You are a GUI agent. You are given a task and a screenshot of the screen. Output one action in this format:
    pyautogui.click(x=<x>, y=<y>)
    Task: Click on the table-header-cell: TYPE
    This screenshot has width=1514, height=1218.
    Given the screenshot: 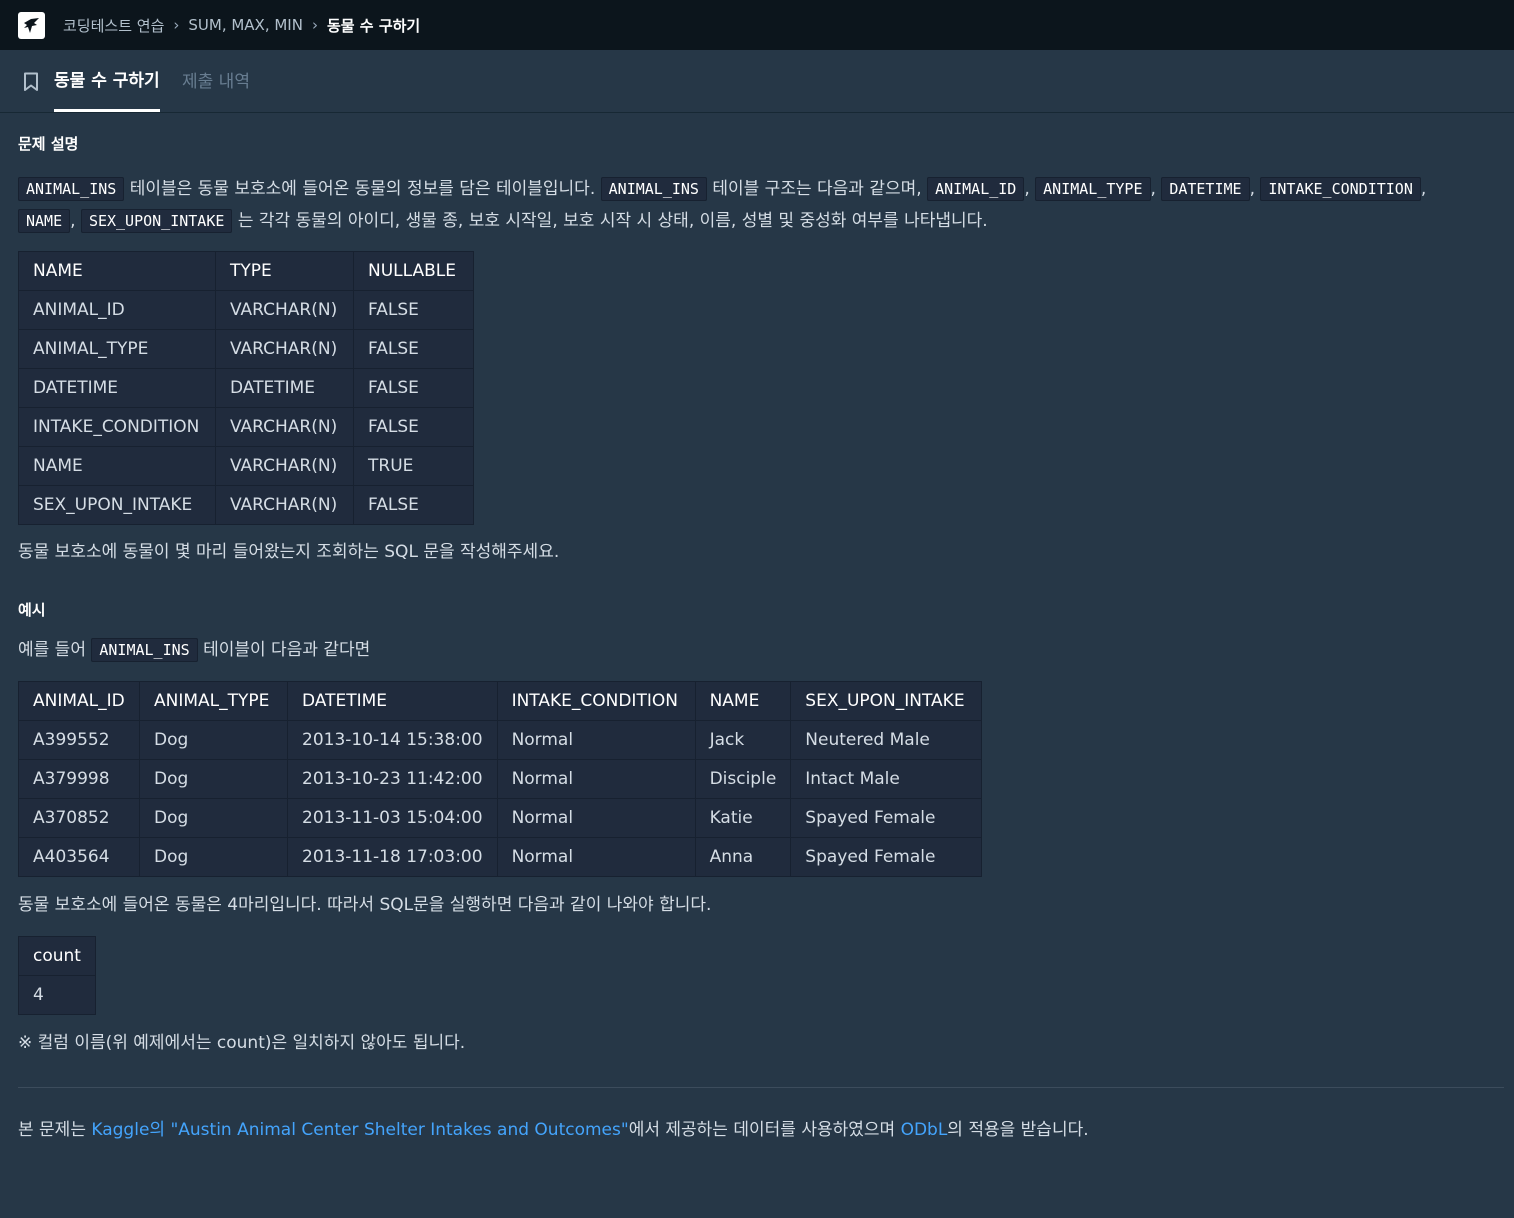 What is the action you would take?
    pyautogui.click(x=284, y=271)
    